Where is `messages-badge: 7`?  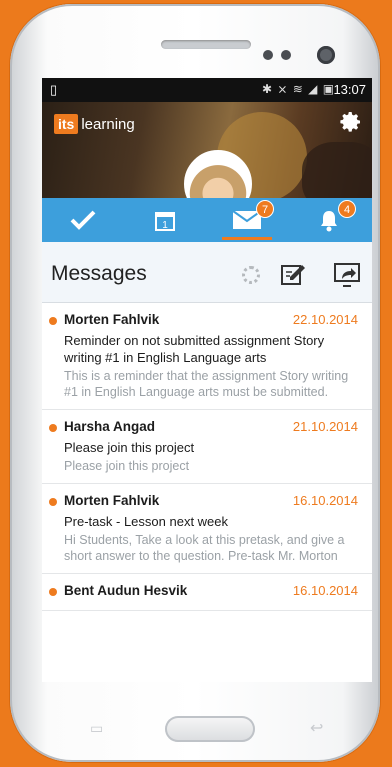 messages-badge: 7 is located at coordinates (265, 209).